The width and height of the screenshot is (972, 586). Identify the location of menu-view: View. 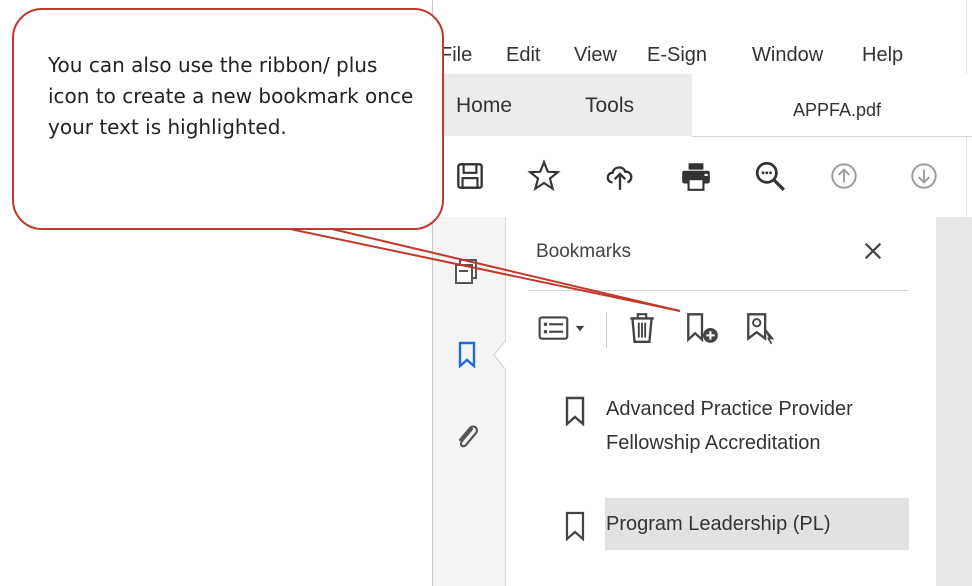
(595, 55).